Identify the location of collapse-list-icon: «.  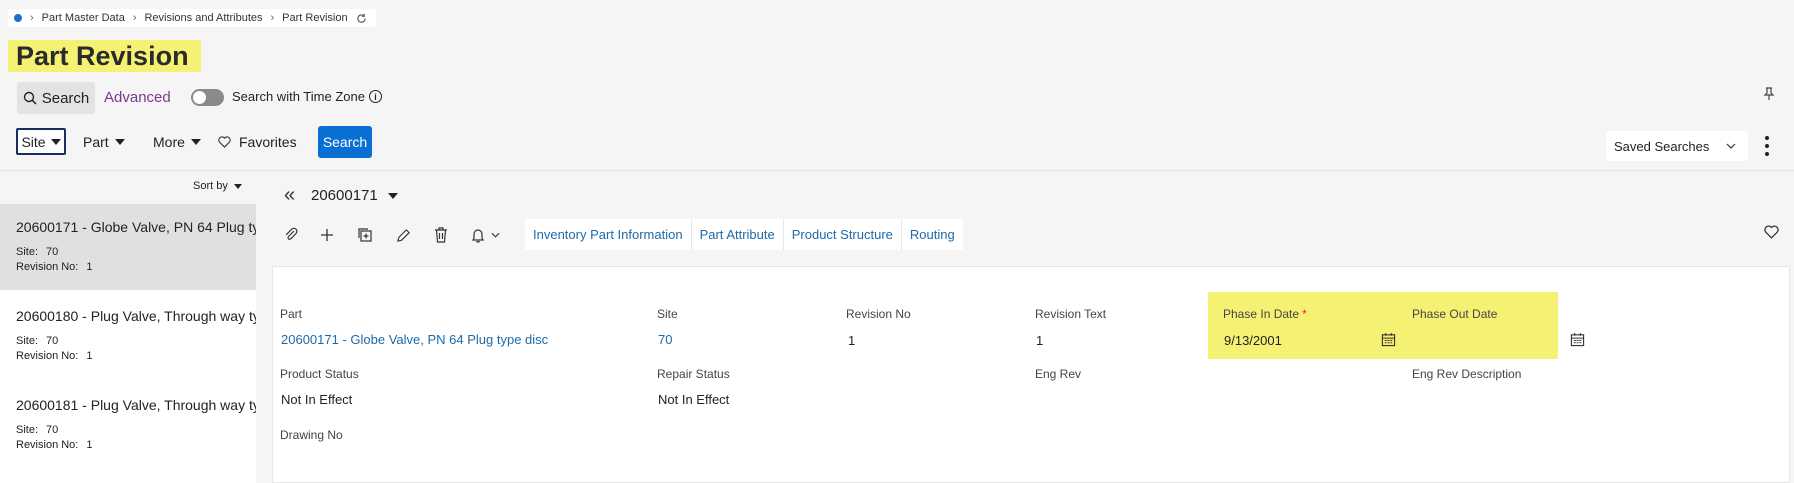
(289, 195).